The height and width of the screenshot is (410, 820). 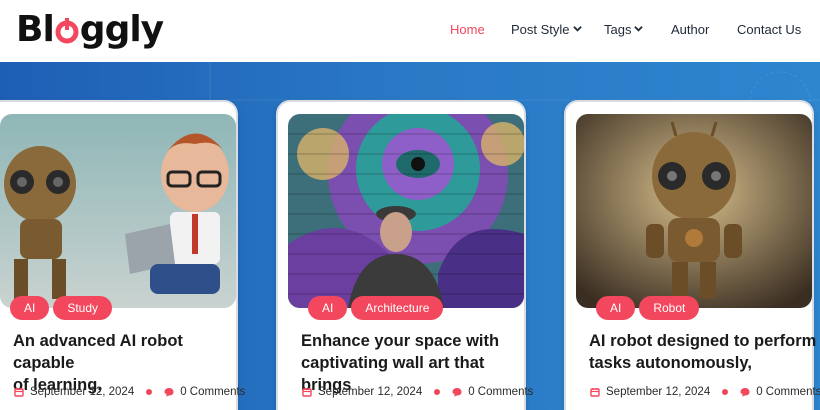 I want to click on nav-post-style: Post Style, so click(x=546, y=29).